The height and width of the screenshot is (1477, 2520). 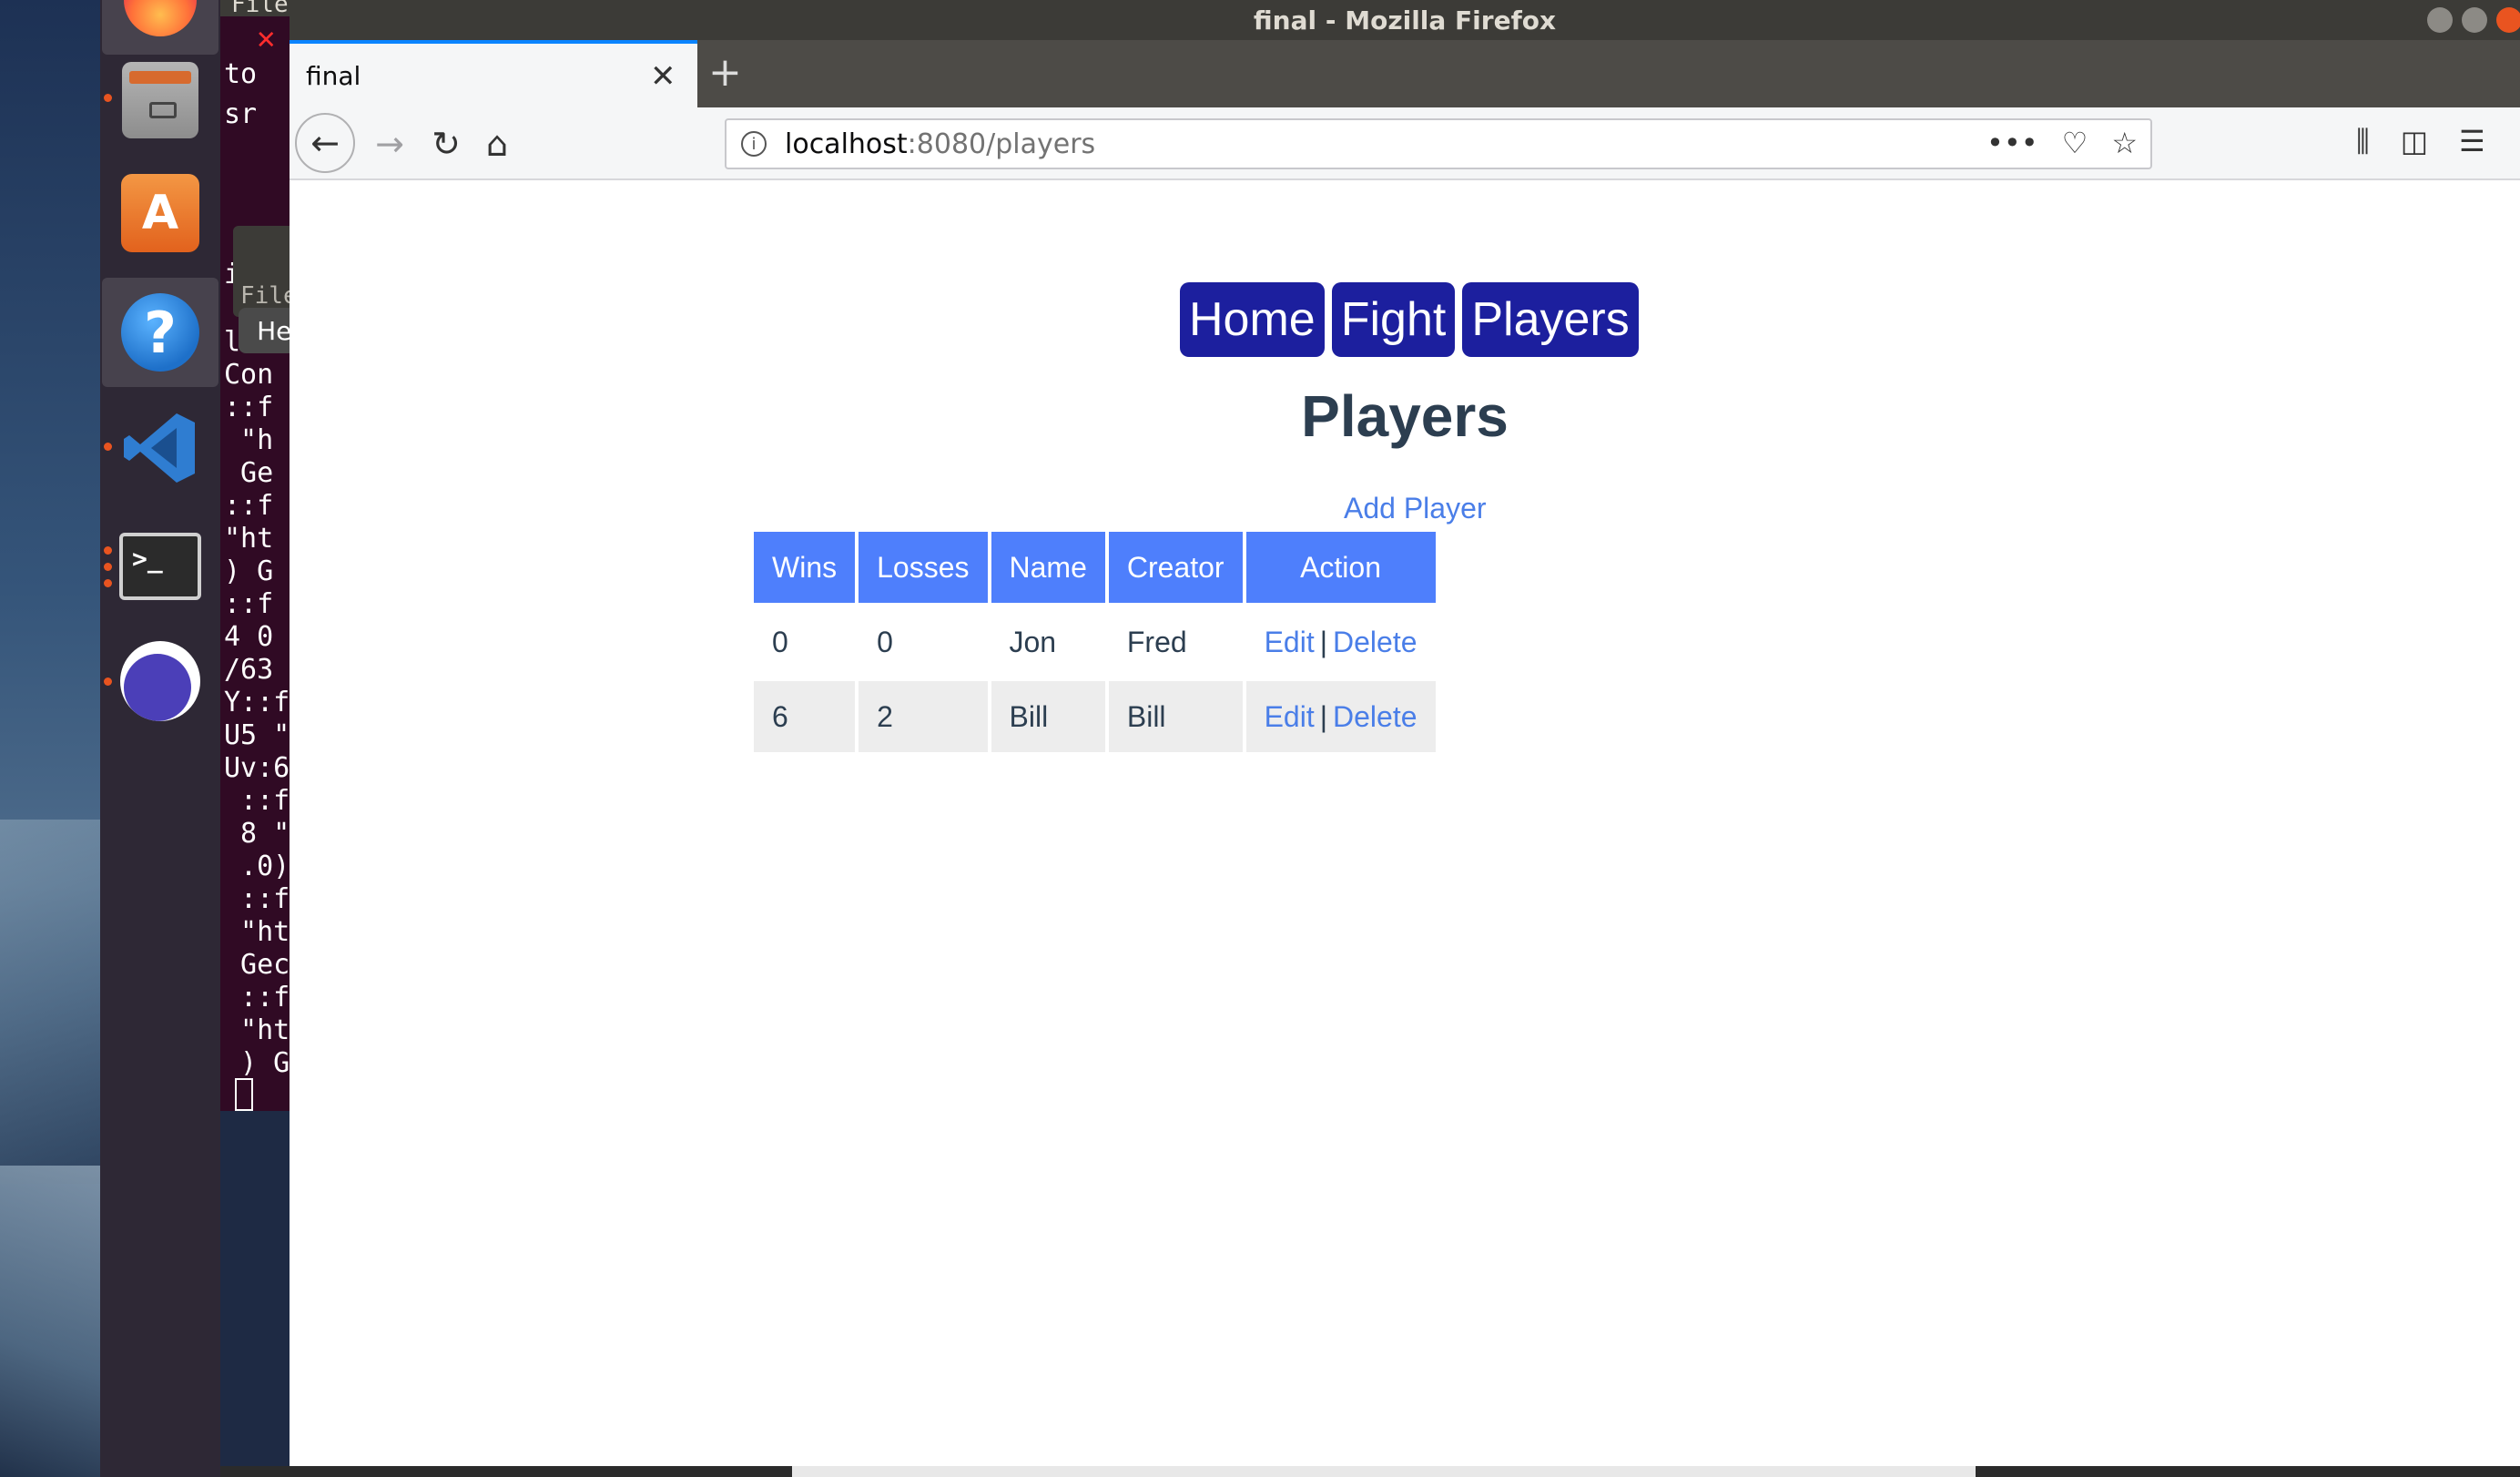 What do you see at coordinates (2474, 20) in the screenshot?
I see `maximize-icon` at bounding box center [2474, 20].